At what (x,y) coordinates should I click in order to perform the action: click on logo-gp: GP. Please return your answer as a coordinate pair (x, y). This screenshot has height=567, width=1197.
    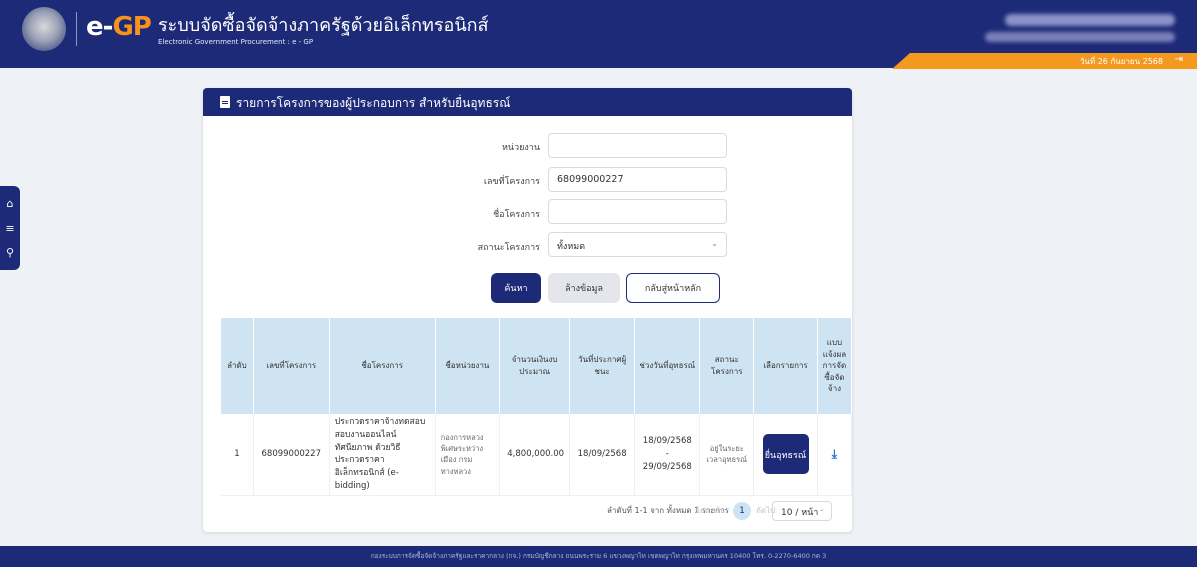
    Looking at the image, I should click on (131, 27).